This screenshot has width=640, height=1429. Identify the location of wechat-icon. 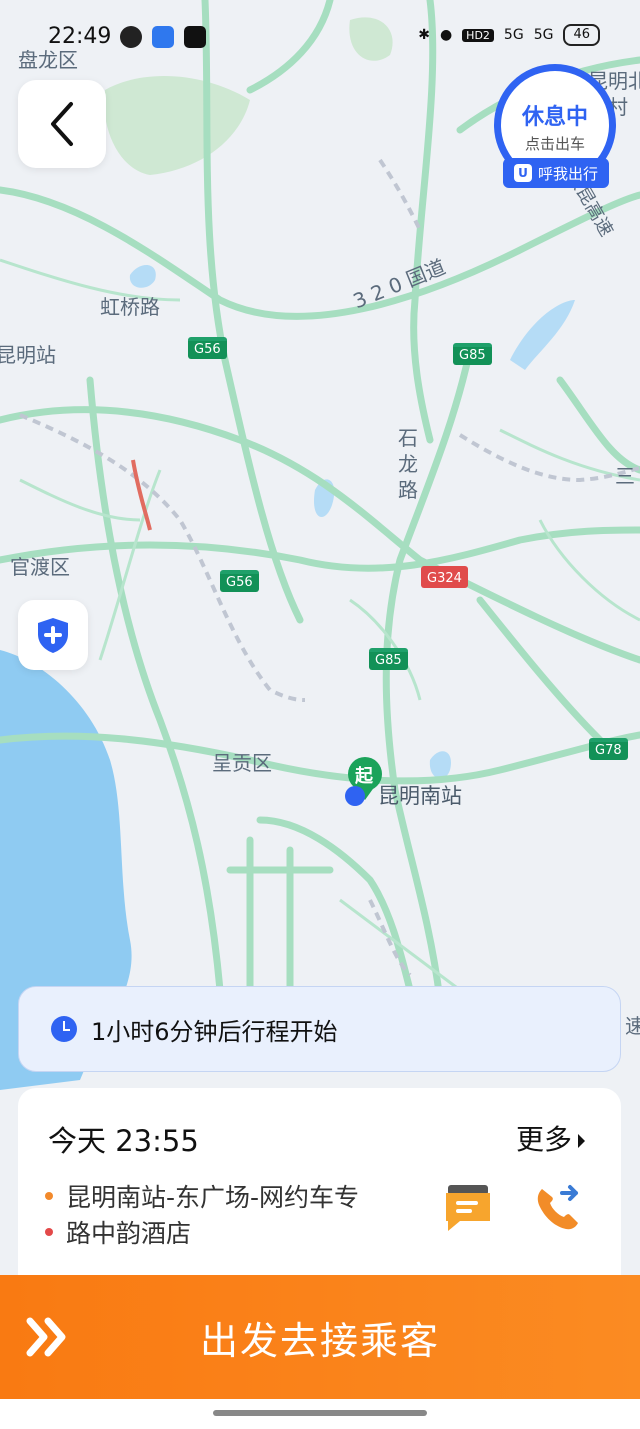
(131, 37).